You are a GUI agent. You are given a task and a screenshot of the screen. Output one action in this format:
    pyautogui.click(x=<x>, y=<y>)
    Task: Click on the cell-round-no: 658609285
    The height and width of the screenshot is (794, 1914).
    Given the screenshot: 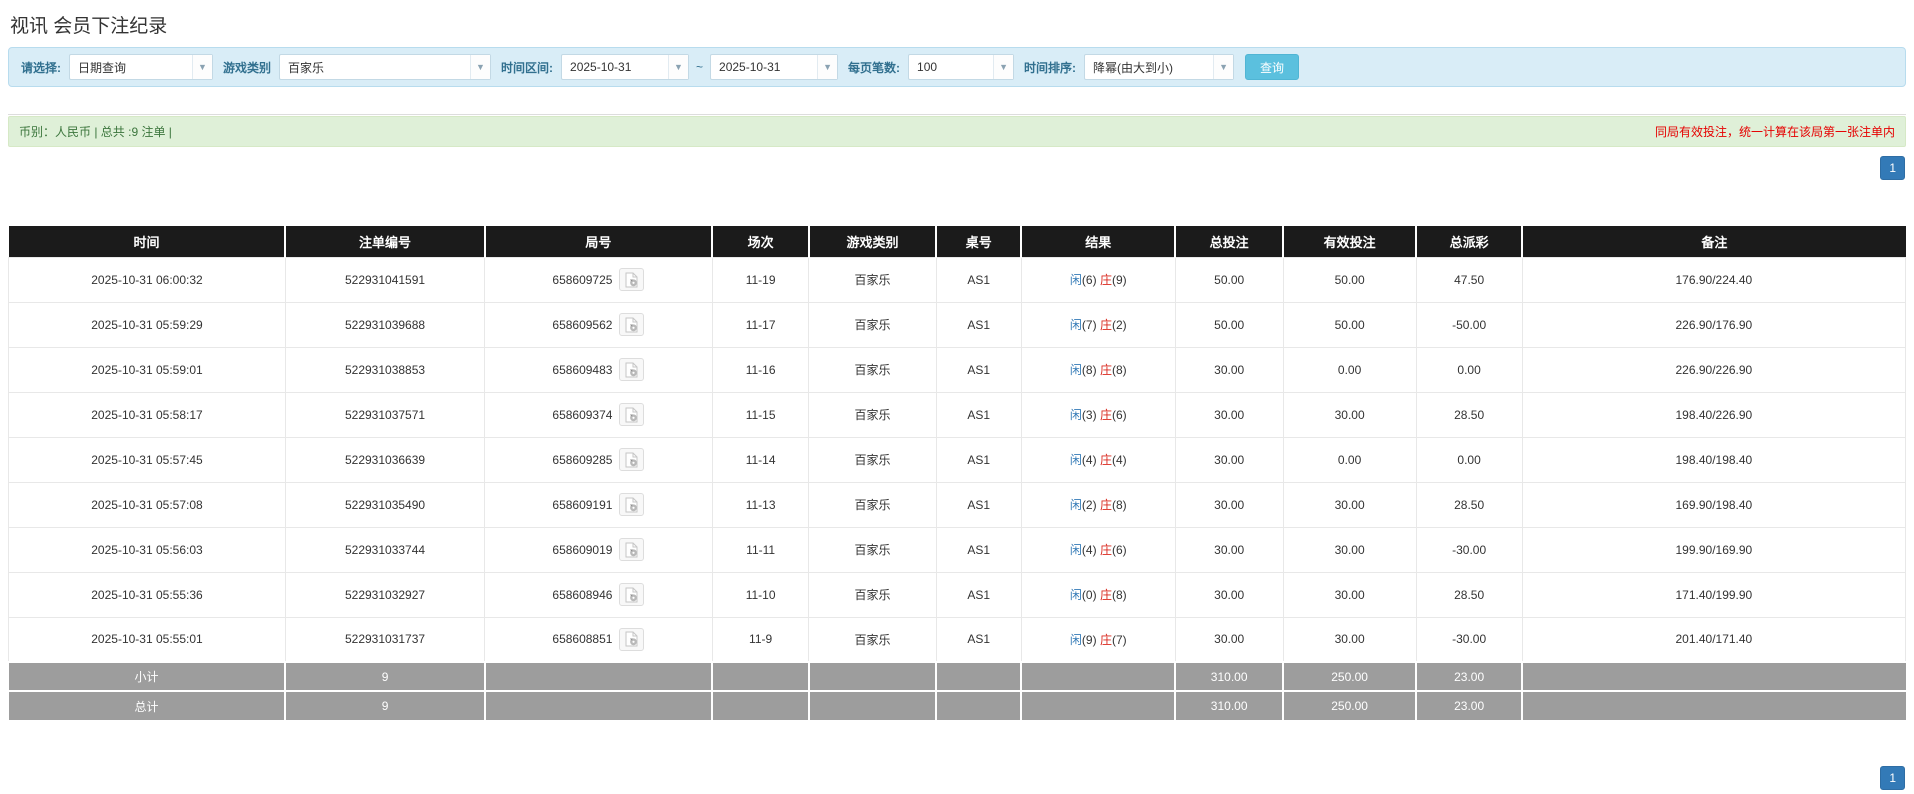 What is the action you would take?
    pyautogui.click(x=598, y=459)
    